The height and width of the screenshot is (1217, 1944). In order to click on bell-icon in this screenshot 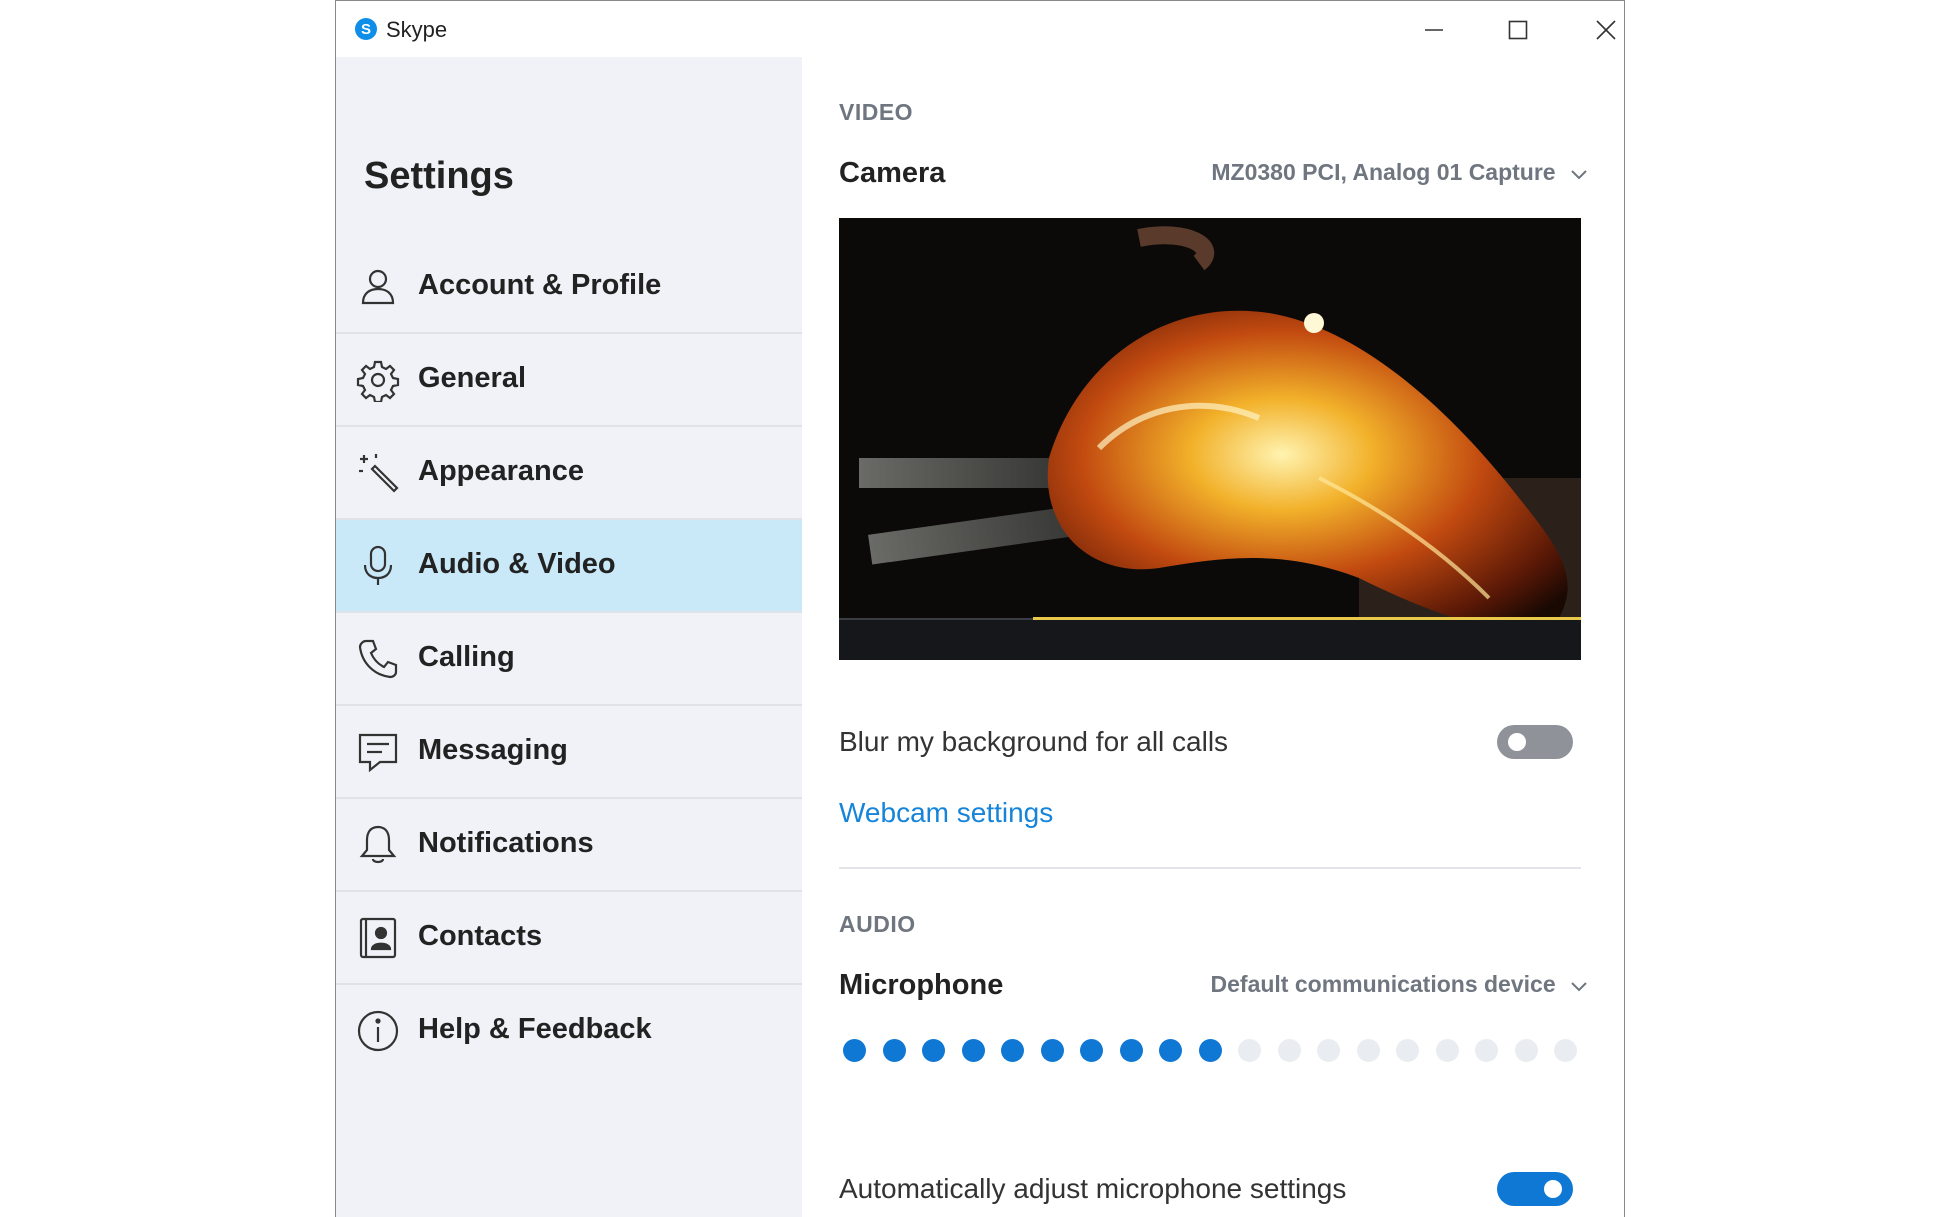, I will do `click(378, 844)`.